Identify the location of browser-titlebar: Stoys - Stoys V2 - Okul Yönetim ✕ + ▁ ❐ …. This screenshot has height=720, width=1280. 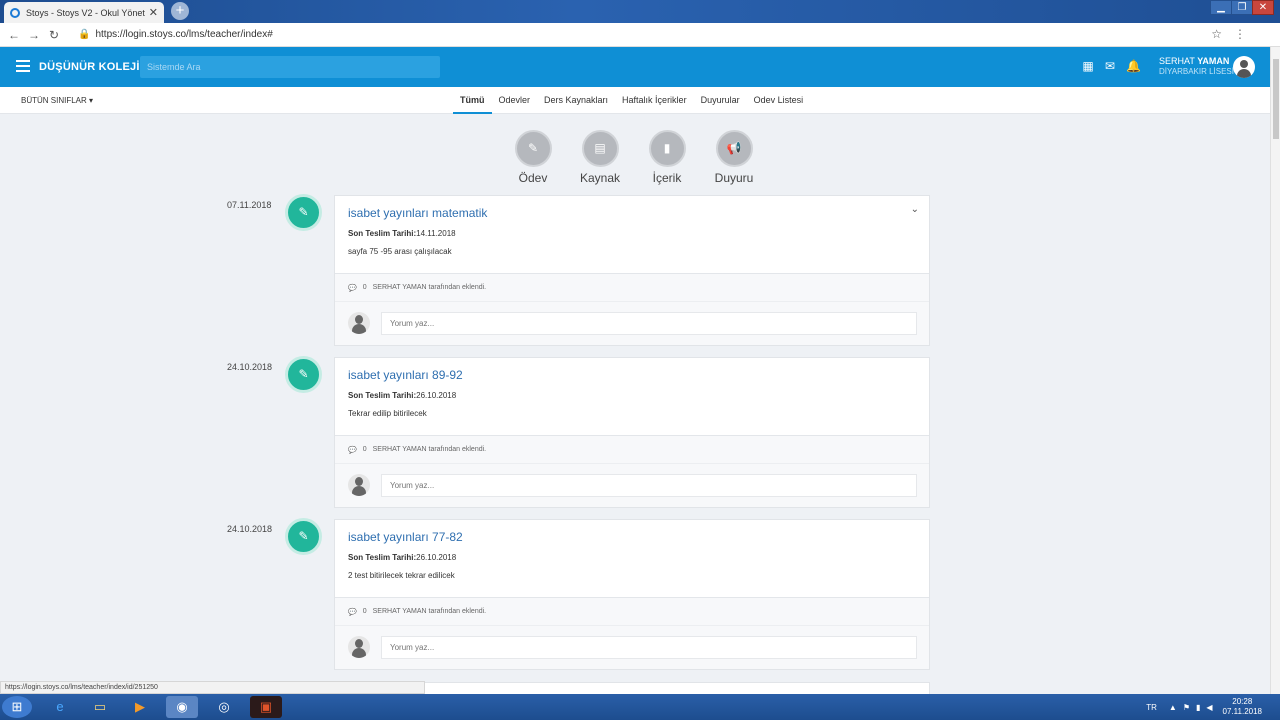
(640, 11).